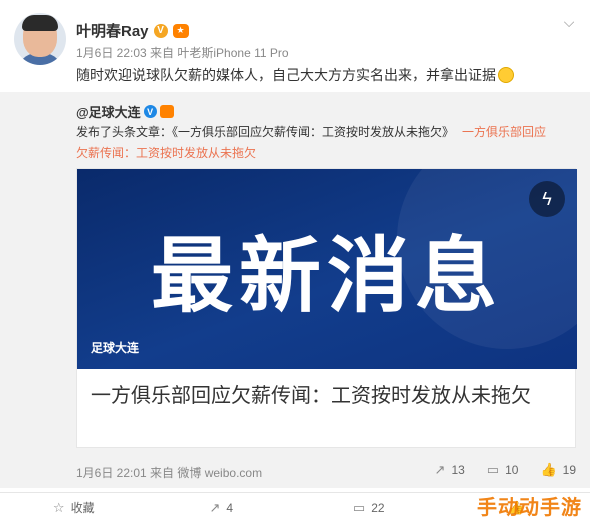  What do you see at coordinates (569, 470) in the screenshot?
I see `like-count: 19` at bounding box center [569, 470].